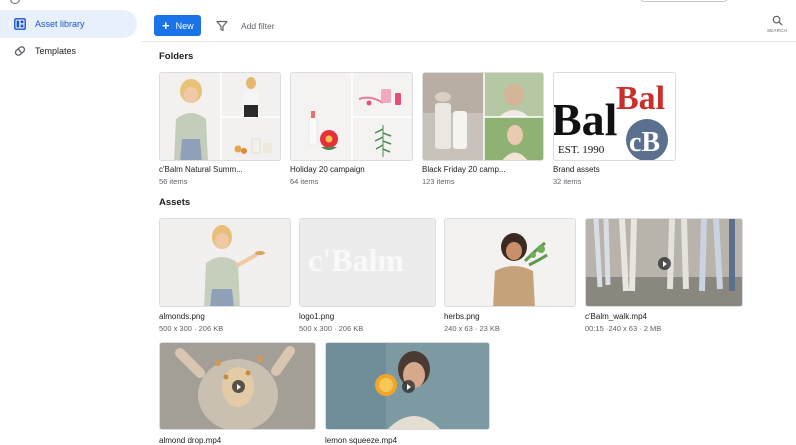 Image resolution: width=796 pixels, height=445 pixels. Describe the element at coordinates (182, 316) in the screenshot. I see `asset-name: almonds.png` at that location.